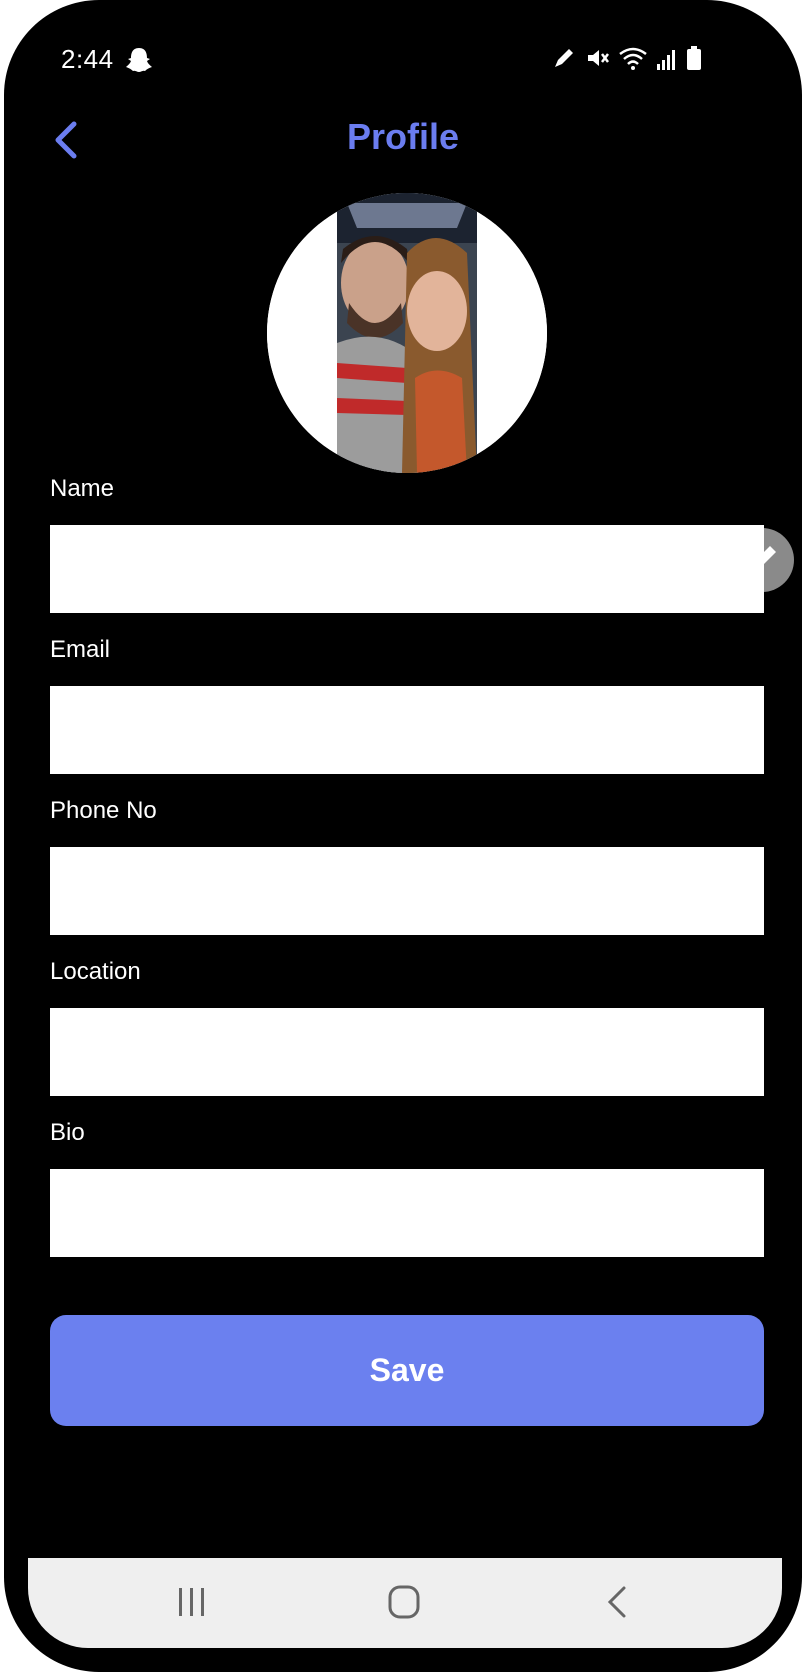 The image size is (806, 1672). What do you see at coordinates (82, 488) in the screenshot?
I see `name-label: Name` at bounding box center [82, 488].